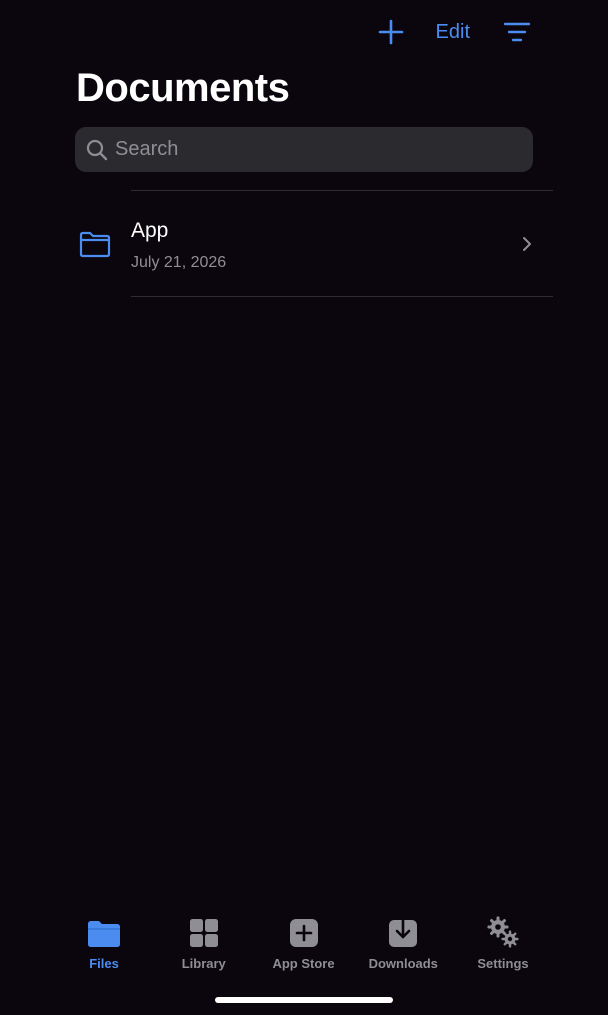 This screenshot has width=608, height=1015. What do you see at coordinates (203, 933) in the screenshot?
I see `grid-icon` at bounding box center [203, 933].